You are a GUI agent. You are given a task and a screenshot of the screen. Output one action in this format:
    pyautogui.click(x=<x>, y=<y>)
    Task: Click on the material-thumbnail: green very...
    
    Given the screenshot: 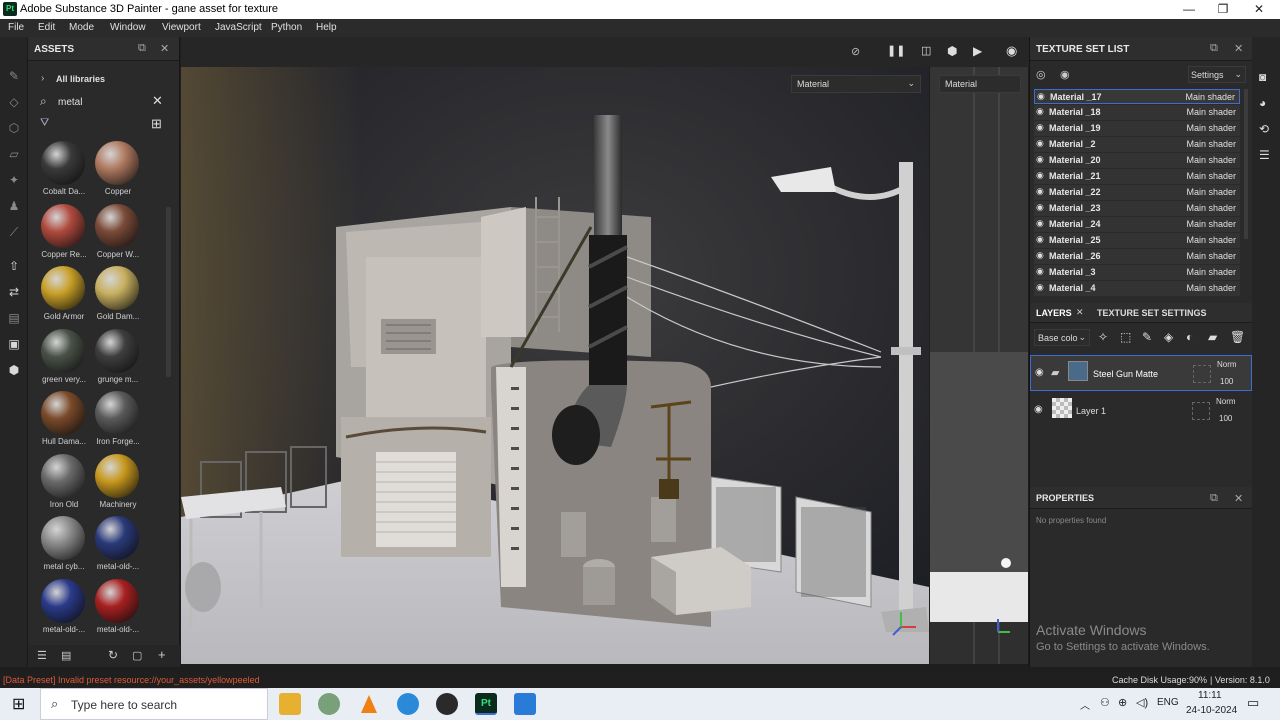 What is the action you would take?
    pyautogui.click(x=64, y=359)
    